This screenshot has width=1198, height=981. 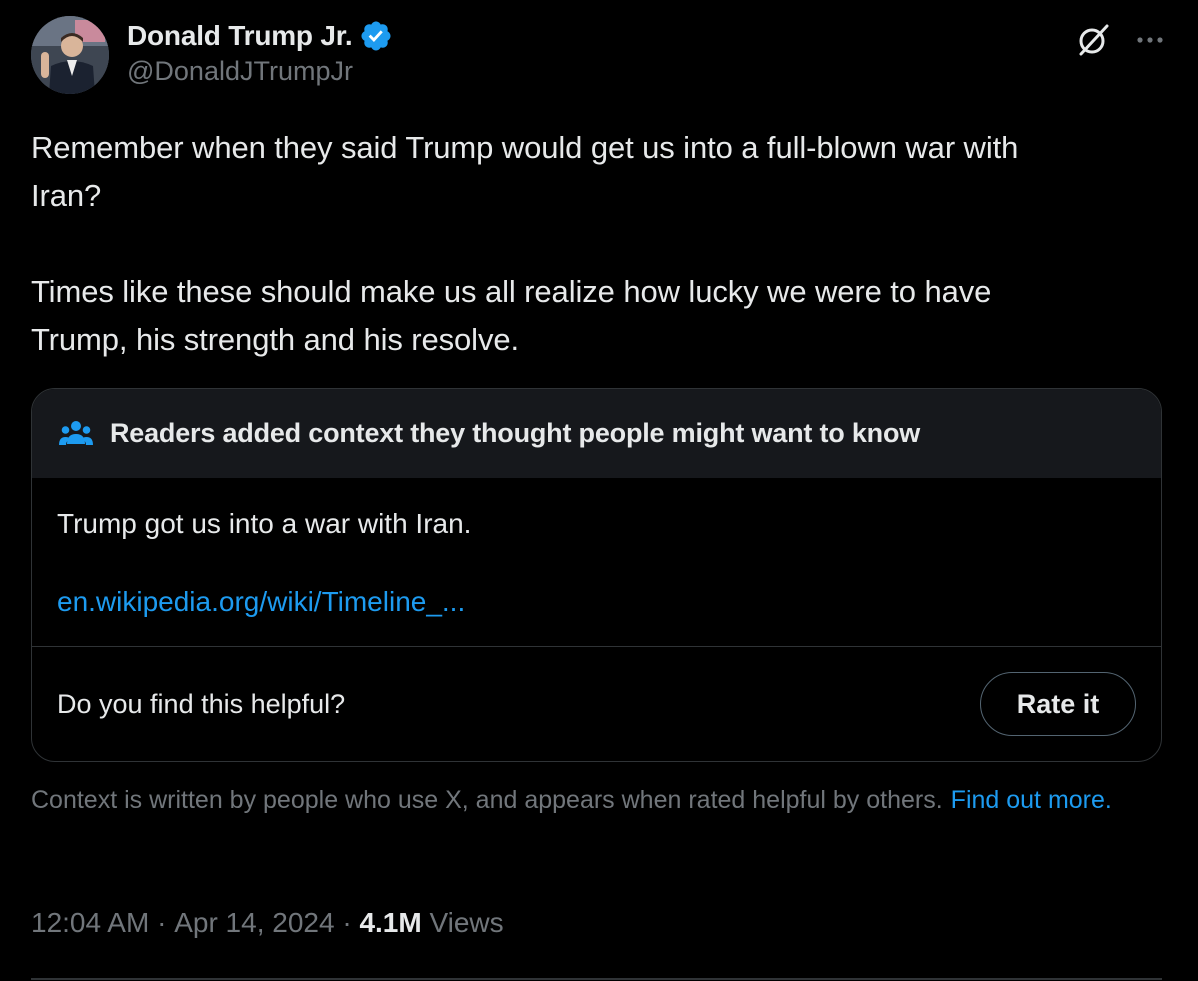 I want to click on community-note-footer: Do you find this helpful? Rate it, so click(x=596, y=704).